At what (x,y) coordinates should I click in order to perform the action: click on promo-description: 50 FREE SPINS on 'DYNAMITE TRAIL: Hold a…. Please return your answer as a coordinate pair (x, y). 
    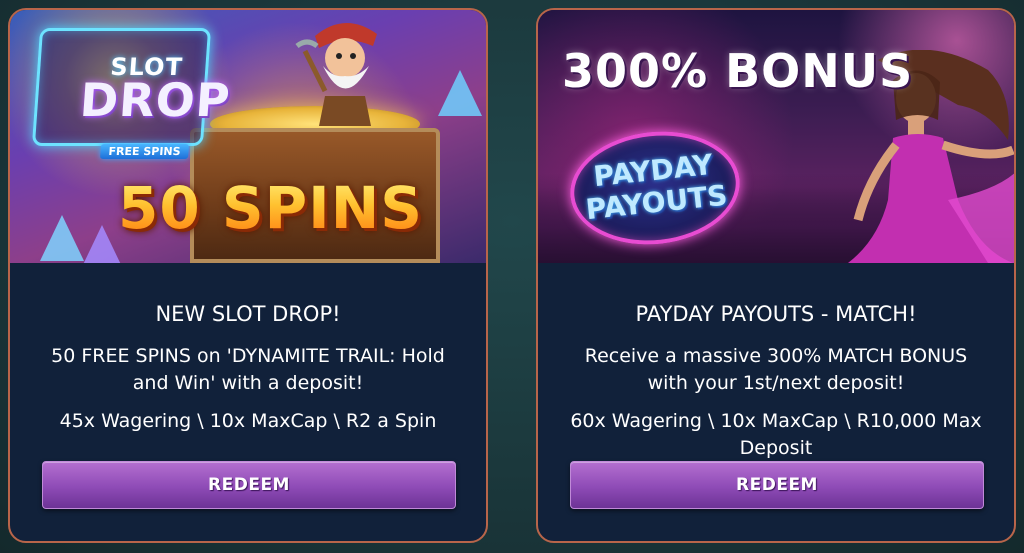
    Looking at the image, I should click on (248, 369).